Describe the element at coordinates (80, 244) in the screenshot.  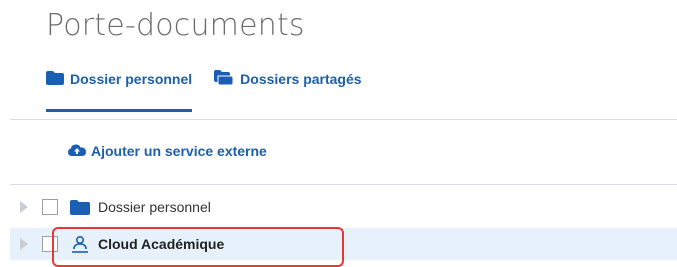
I see `cloud-user-icon` at that location.